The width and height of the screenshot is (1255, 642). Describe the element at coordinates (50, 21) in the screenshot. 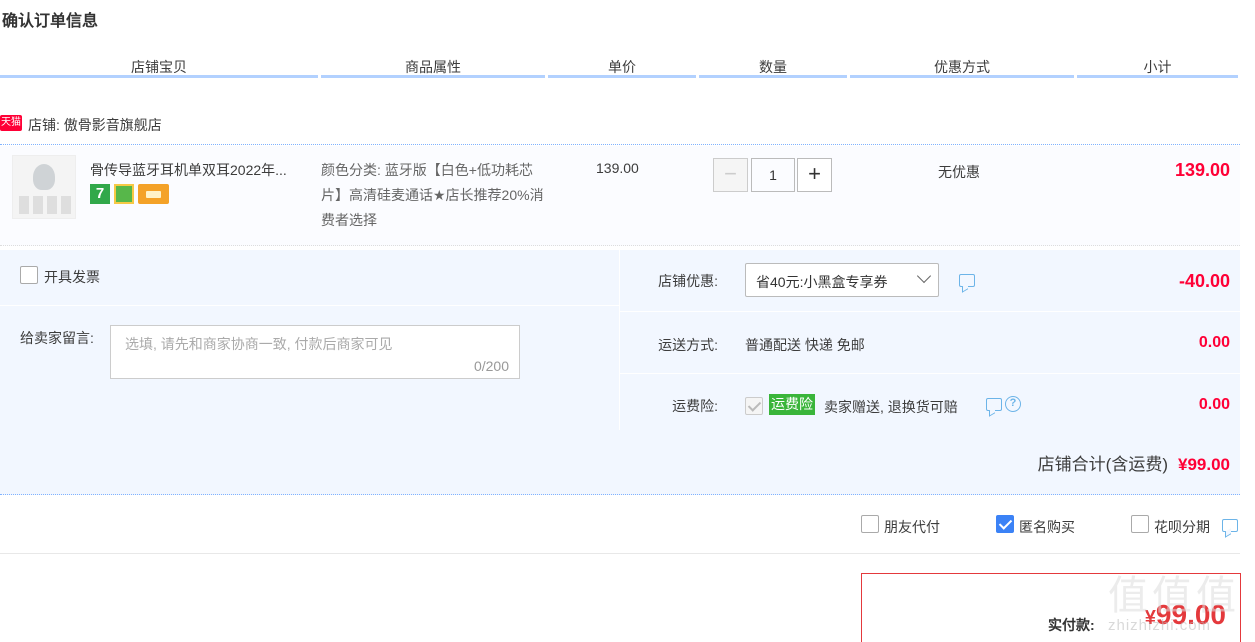

I see `page-title: 确认订单信息` at that location.